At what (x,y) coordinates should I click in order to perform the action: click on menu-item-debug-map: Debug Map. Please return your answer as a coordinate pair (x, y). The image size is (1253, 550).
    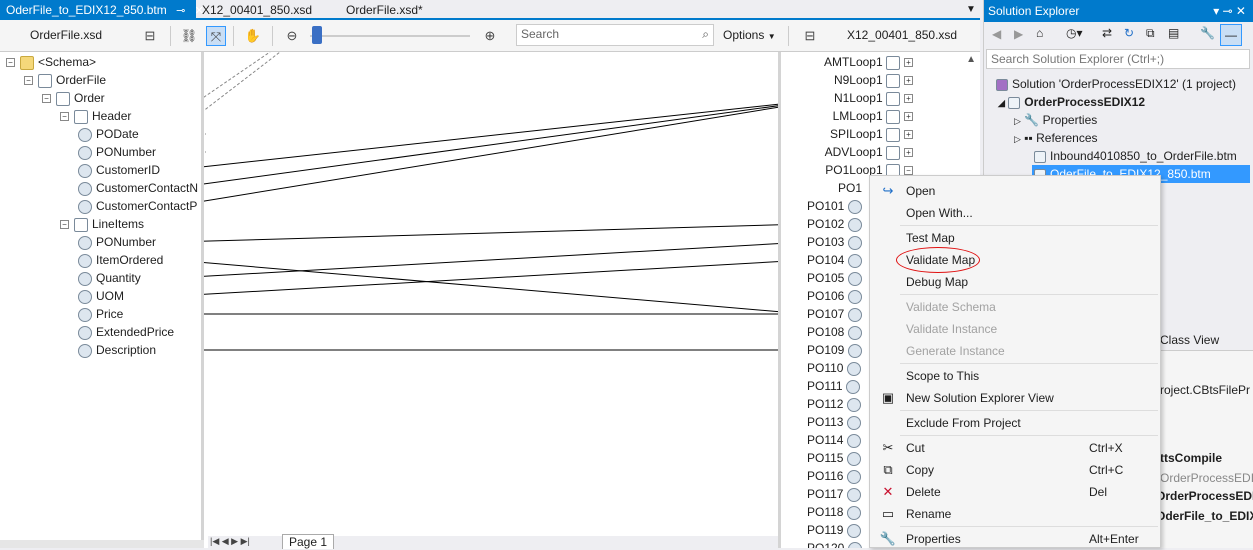
    Looking at the image, I should click on (1015, 282).